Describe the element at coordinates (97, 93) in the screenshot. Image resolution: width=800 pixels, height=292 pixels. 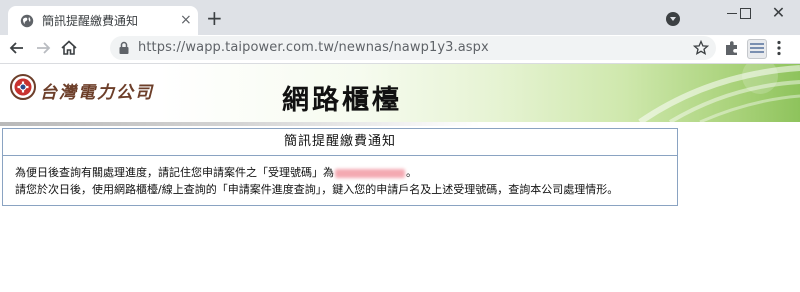
I see `company-logo-text: 台灣電力公司` at that location.